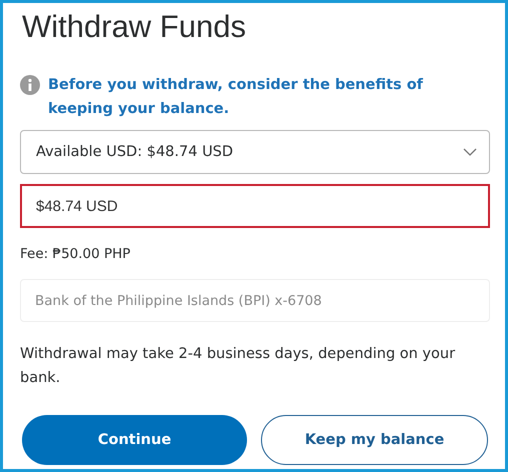 The width and height of the screenshot is (508, 472). I want to click on fee-text: Fee: ₱50.00 PHP, so click(76, 254).